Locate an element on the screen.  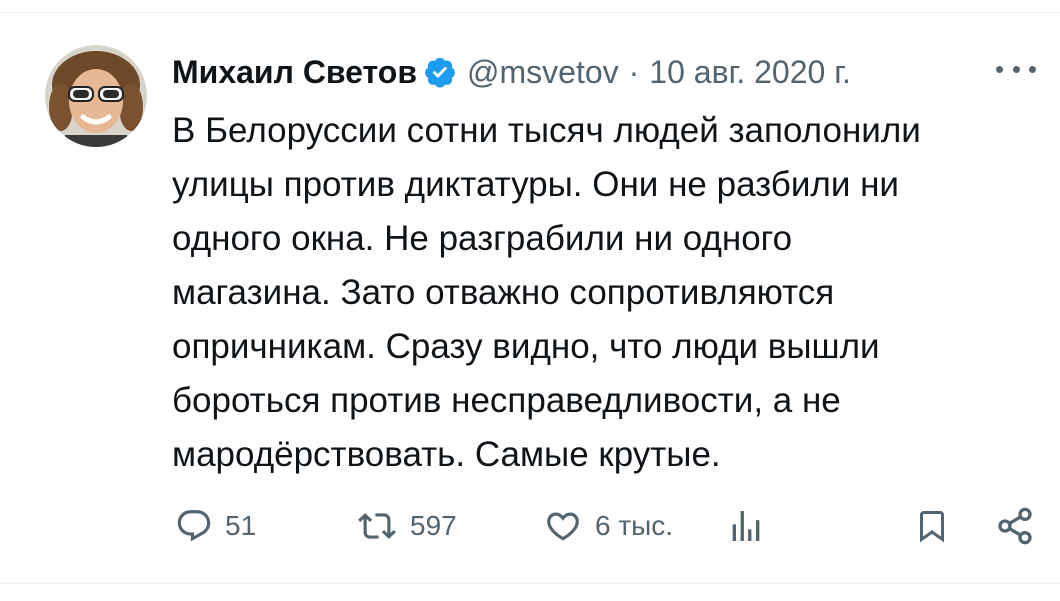
tweet-text-line: бороться против несправедливости, а не is located at coordinates (506, 400).